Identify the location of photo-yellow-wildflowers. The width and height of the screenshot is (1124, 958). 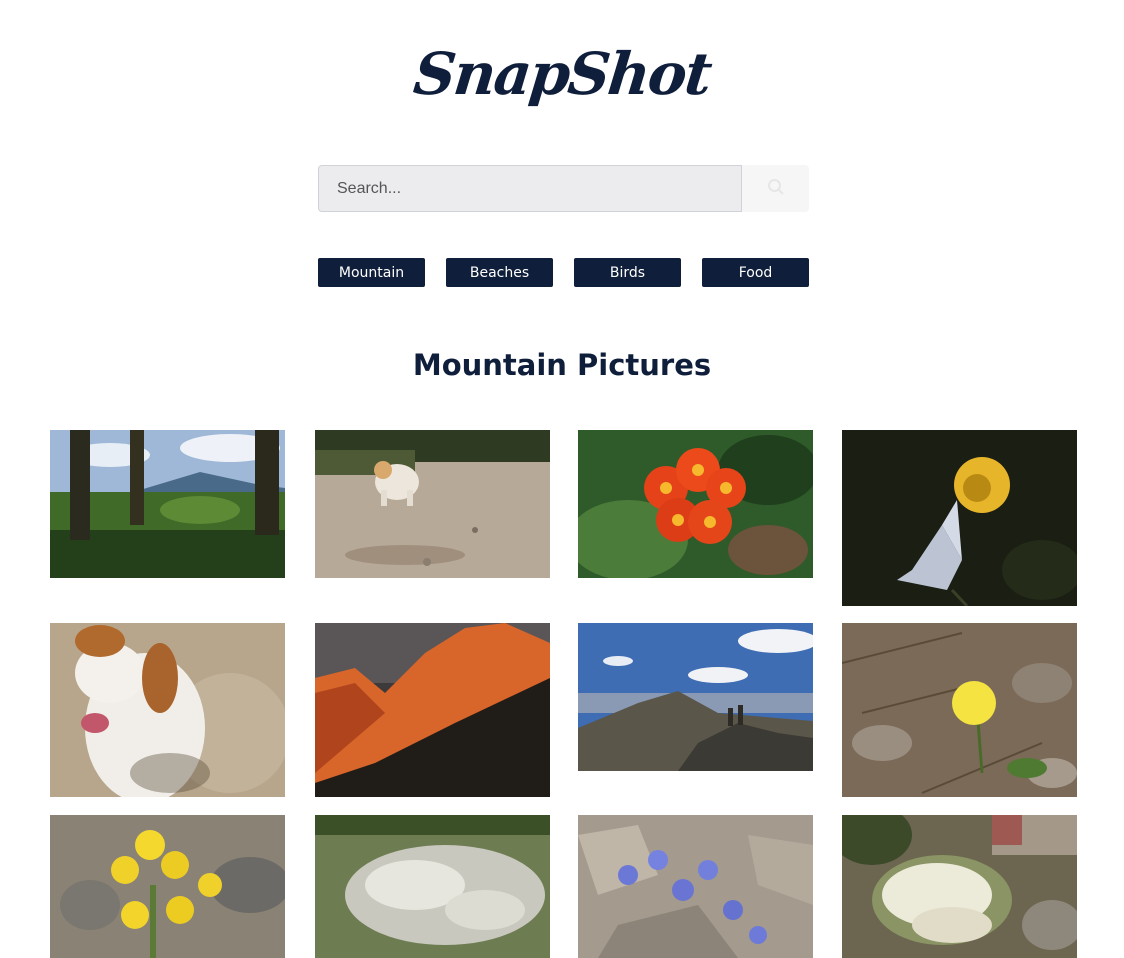
(167, 886).